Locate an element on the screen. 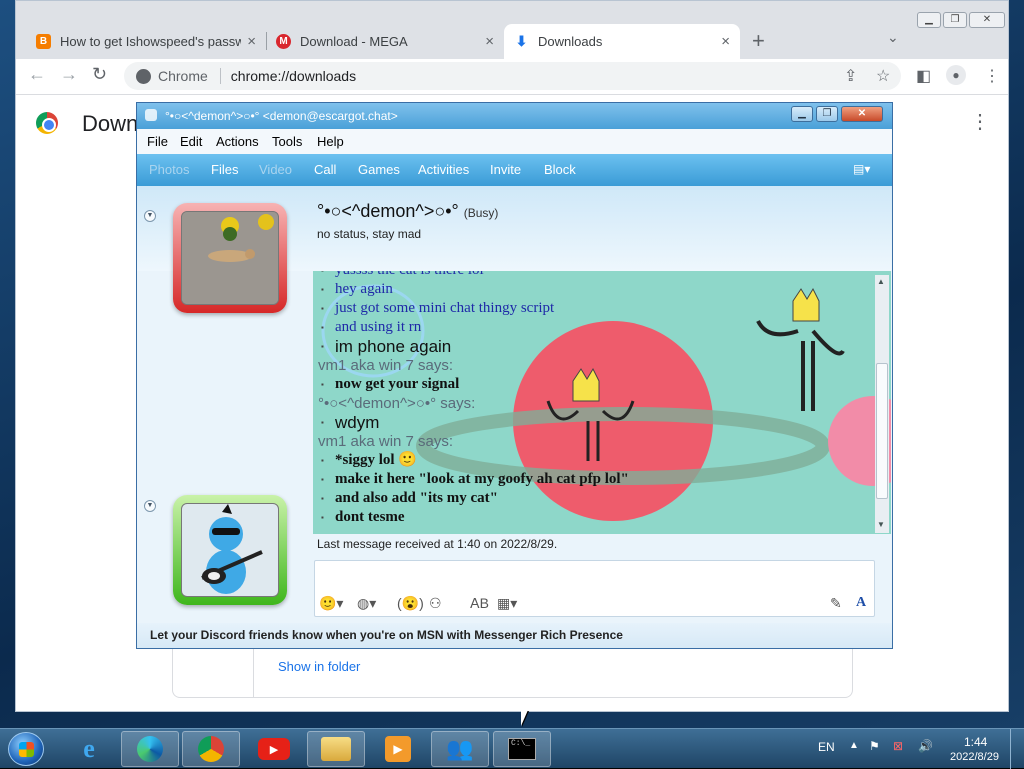  window-title: °•○<^demon^>○•° <demon@escargot.chat> is located at coordinates (281, 116).